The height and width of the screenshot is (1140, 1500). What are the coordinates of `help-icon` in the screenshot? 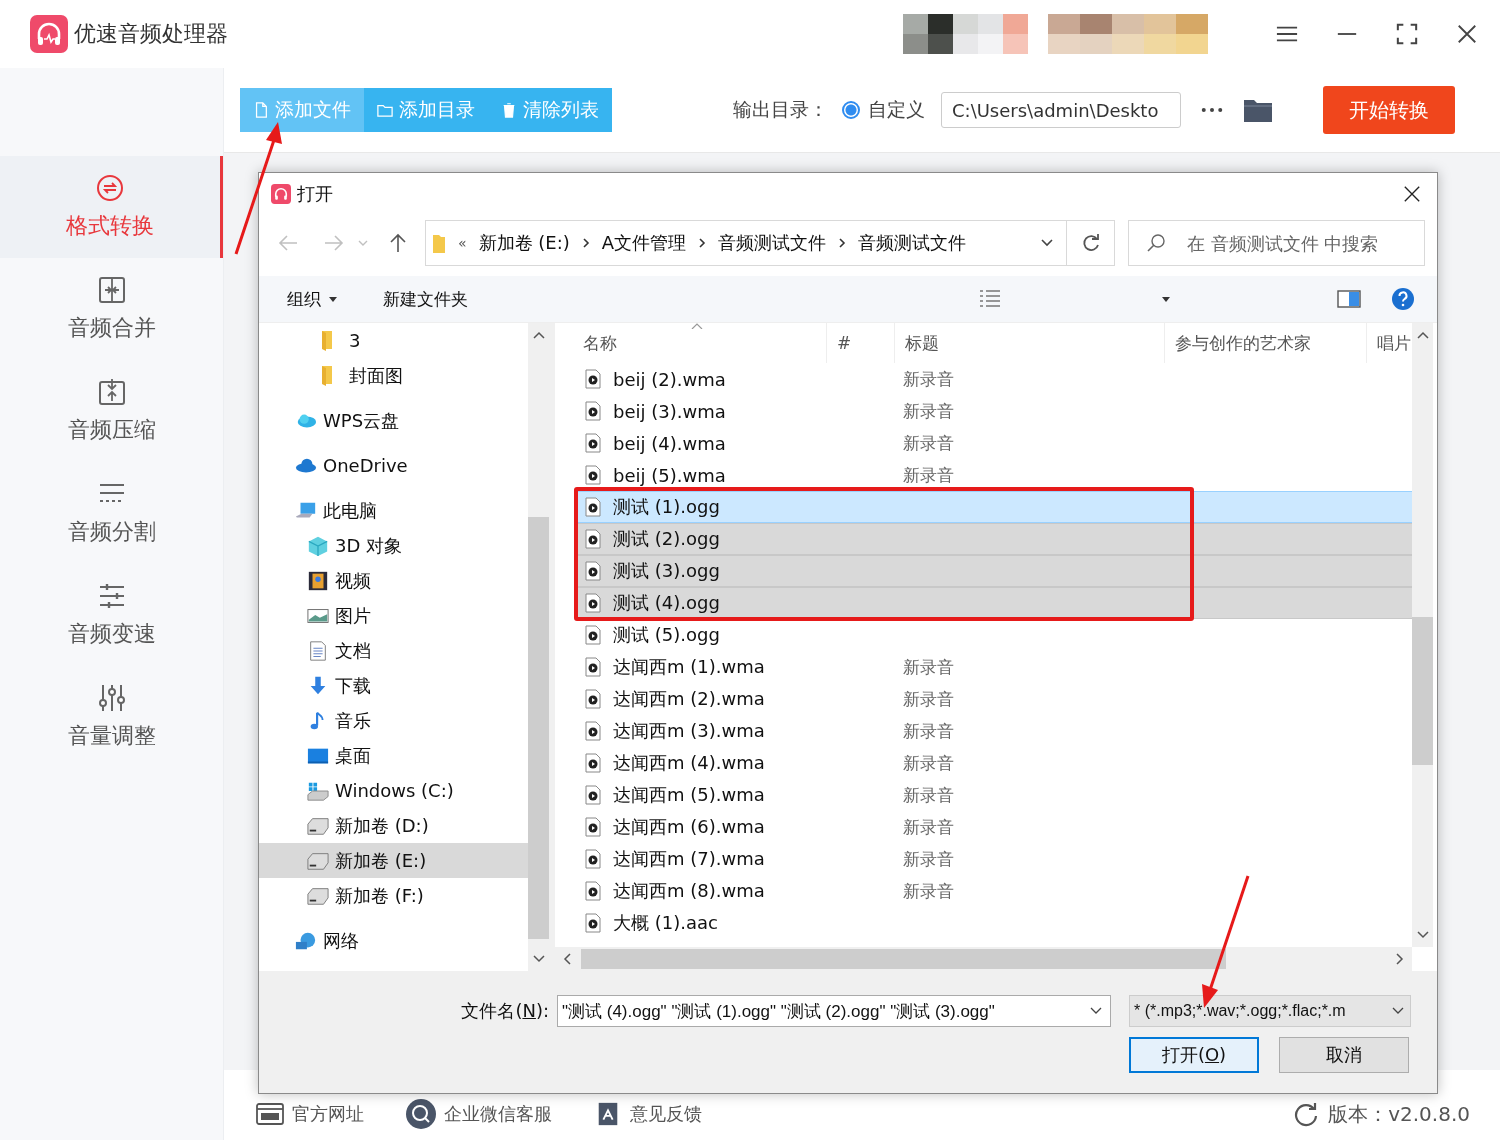 It's located at (1403, 299).